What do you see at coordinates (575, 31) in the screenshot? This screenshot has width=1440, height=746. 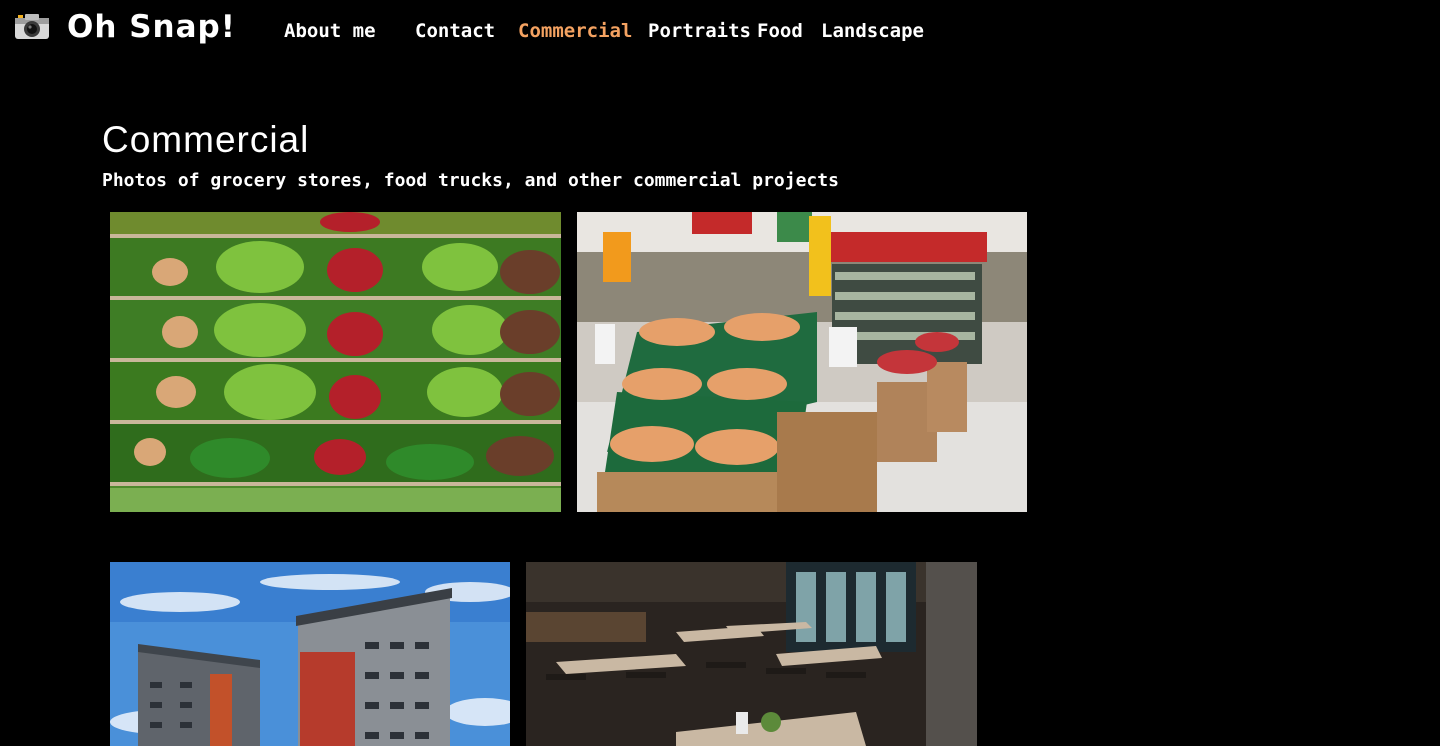 I see `nav-link-commercial: Commercial` at bounding box center [575, 31].